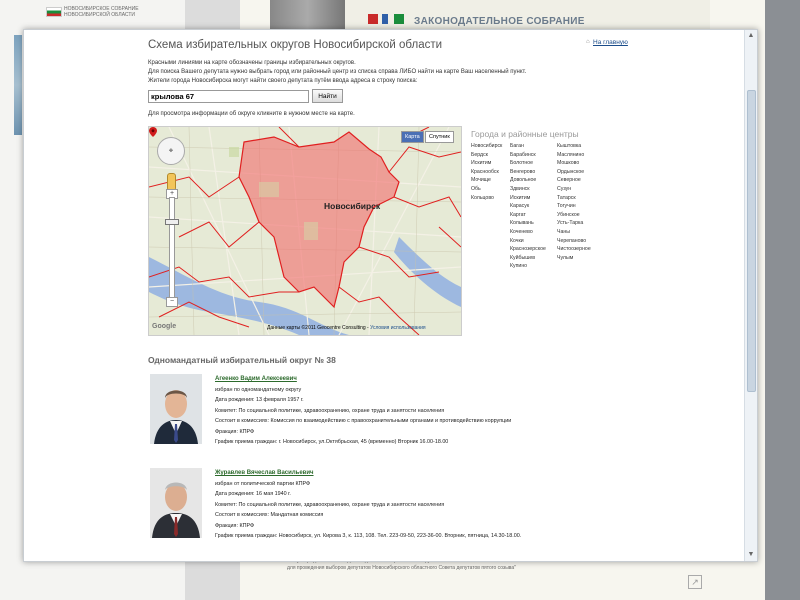 This screenshot has height=600, width=800. What do you see at coordinates (574, 146) in the screenshot?
I see `city-link: Кыштовка` at bounding box center [574, 146].